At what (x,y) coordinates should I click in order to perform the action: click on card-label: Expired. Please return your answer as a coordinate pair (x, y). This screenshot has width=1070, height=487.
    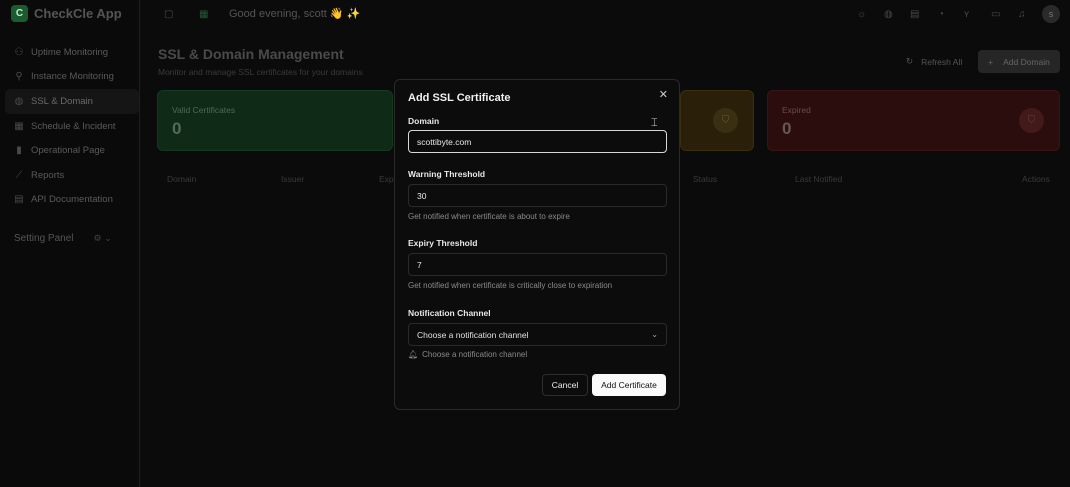
    Looking at the image, I should click on (796, 110).